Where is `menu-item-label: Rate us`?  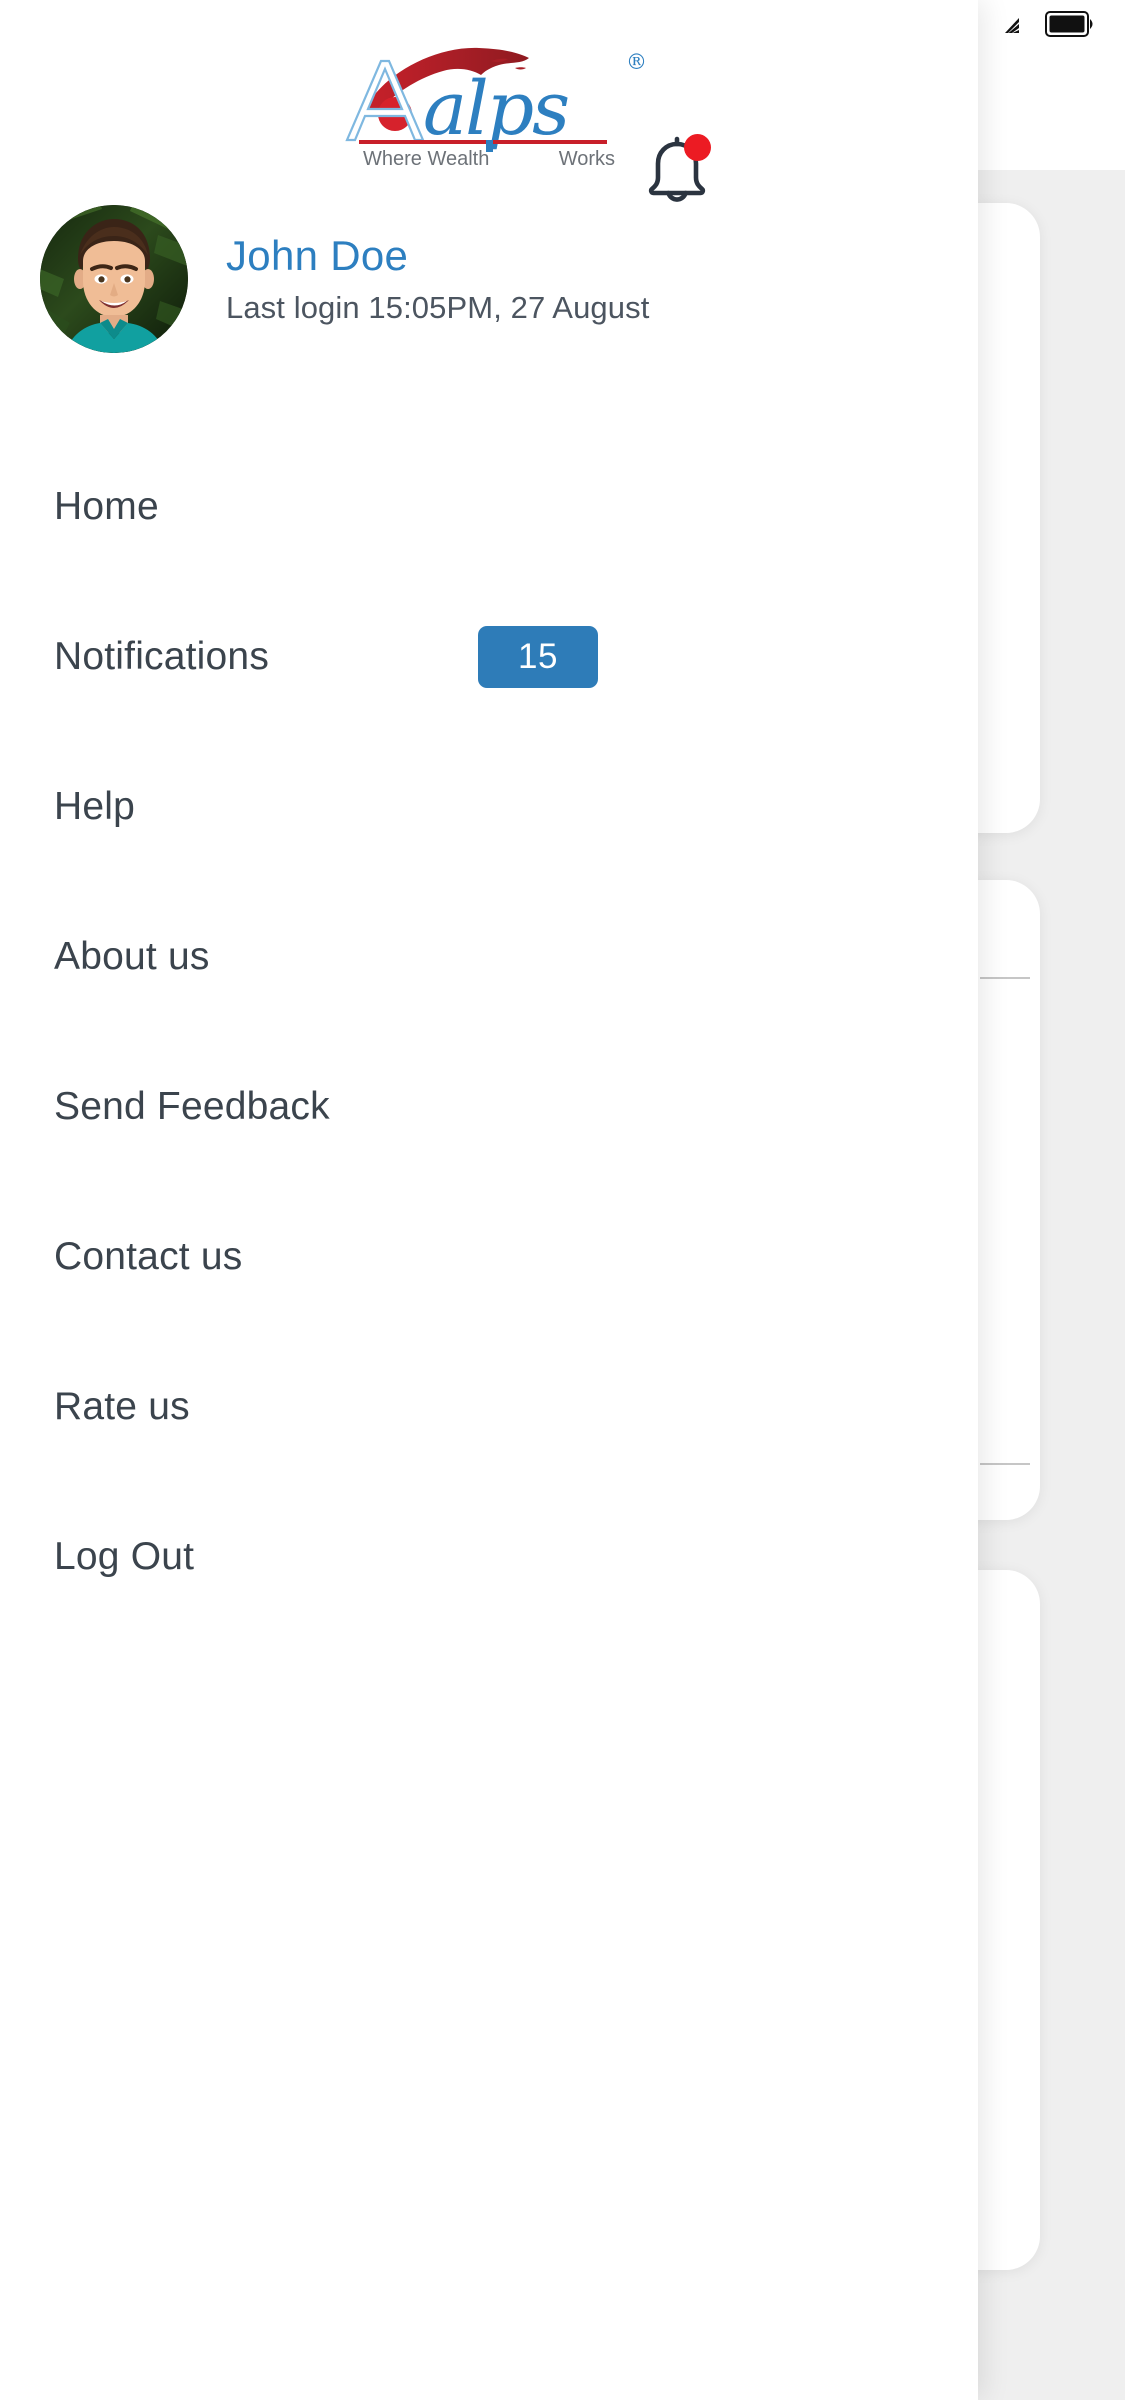 menu-item-label: Rate us is located at coordinates (122, 1406).